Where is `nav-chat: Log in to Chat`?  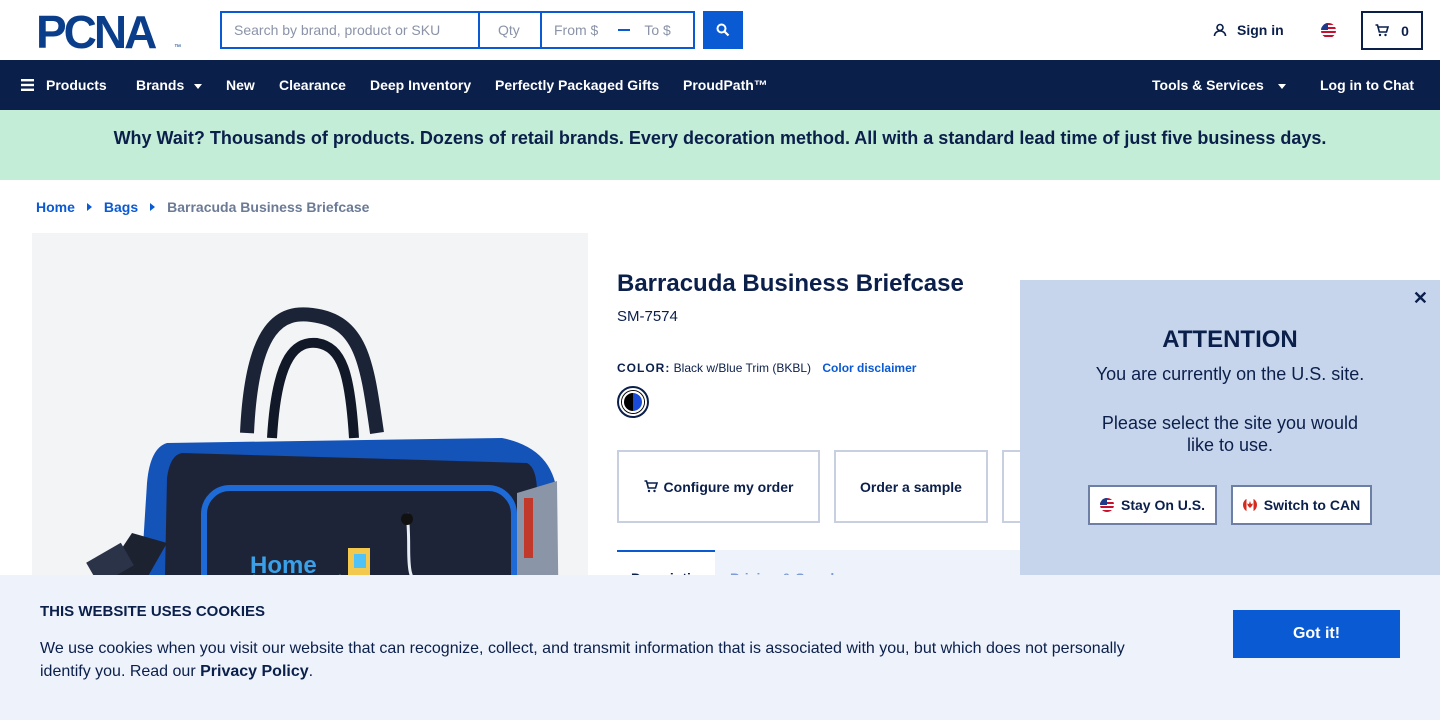 nav-chat: Log in to Chat is located at coordinates (1367, 85).